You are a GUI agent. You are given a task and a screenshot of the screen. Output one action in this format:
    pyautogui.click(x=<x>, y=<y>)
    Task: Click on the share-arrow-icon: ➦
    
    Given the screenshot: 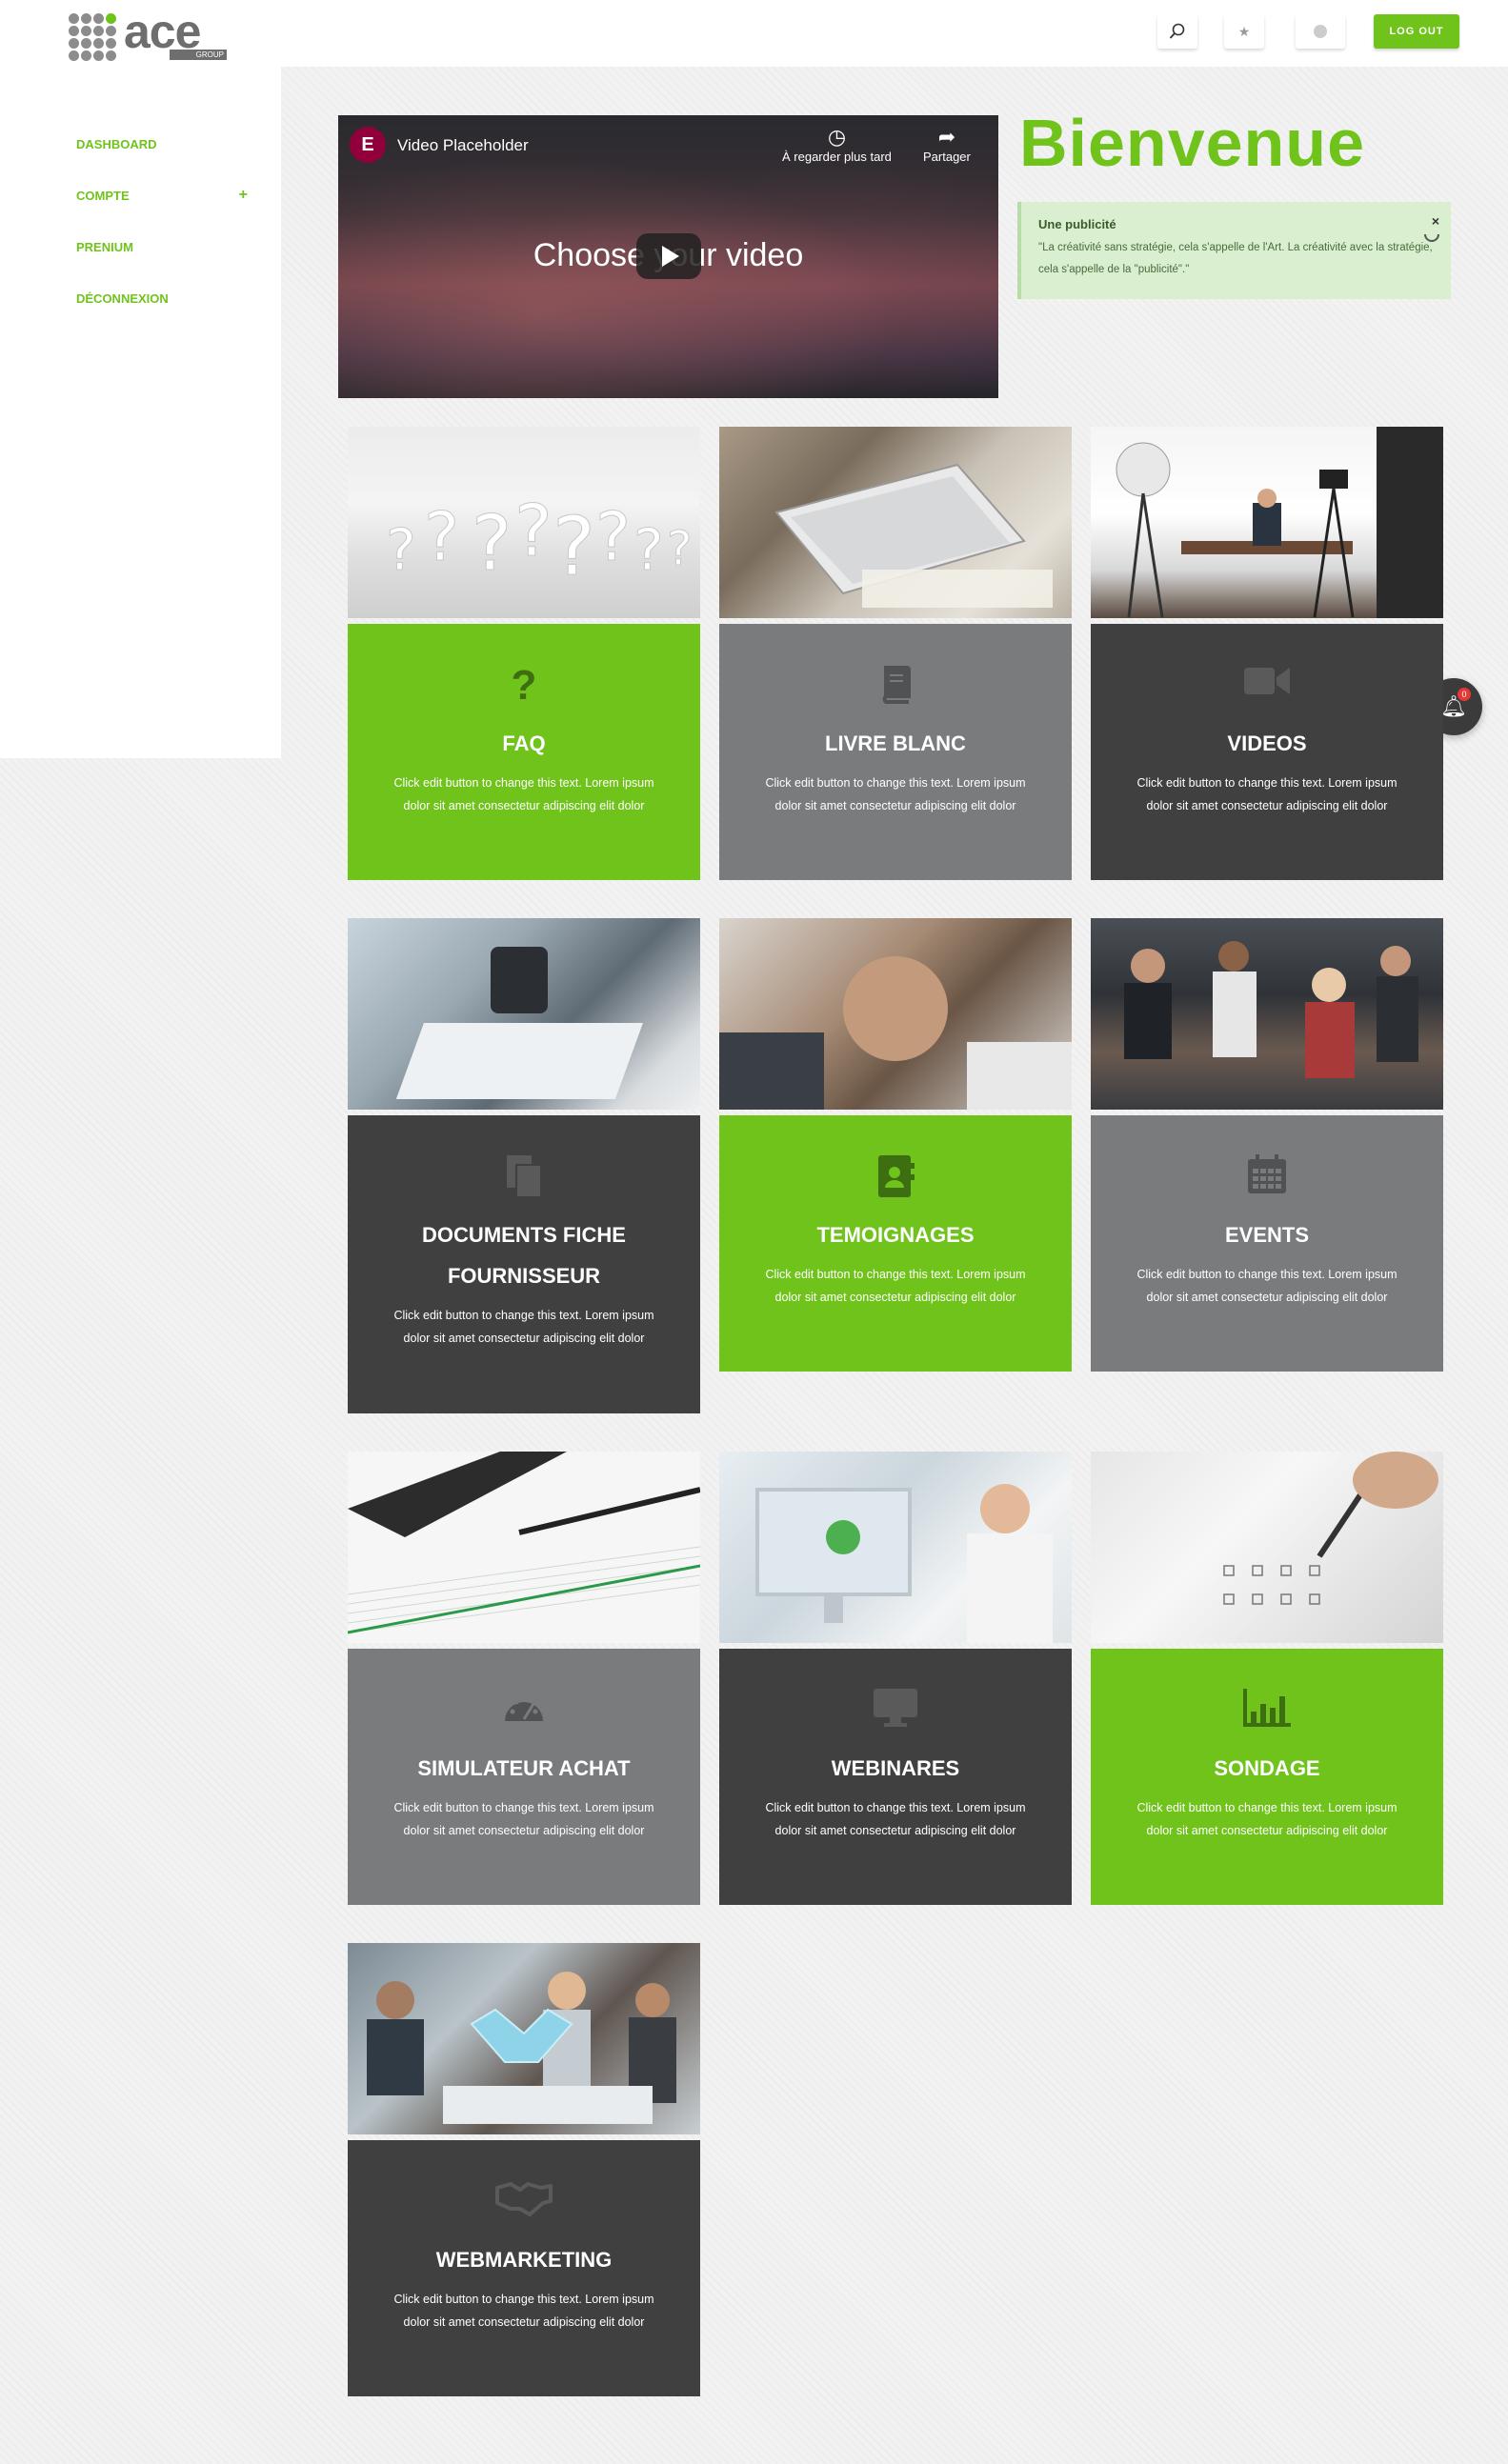 What is the action you would take?
    pyautogui.click(x=946, y=137)
    